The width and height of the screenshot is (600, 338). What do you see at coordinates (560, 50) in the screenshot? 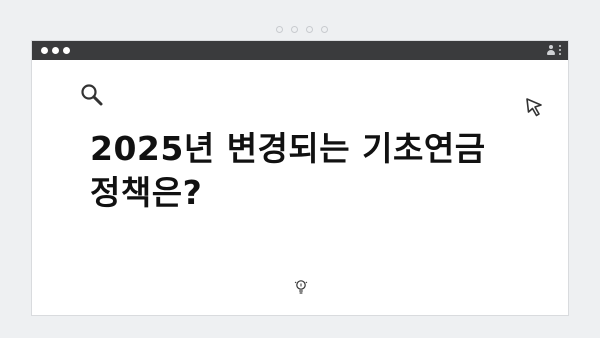
I see `kebab-menu-icon` at bounding box center [560, 50].